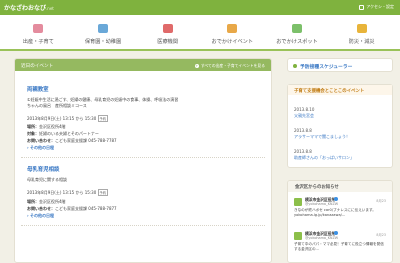 This screenshot has width=400, height=263. Describe the element at coordinates (361, 28) in the screenshot. I see `helmet-icon` at that location.